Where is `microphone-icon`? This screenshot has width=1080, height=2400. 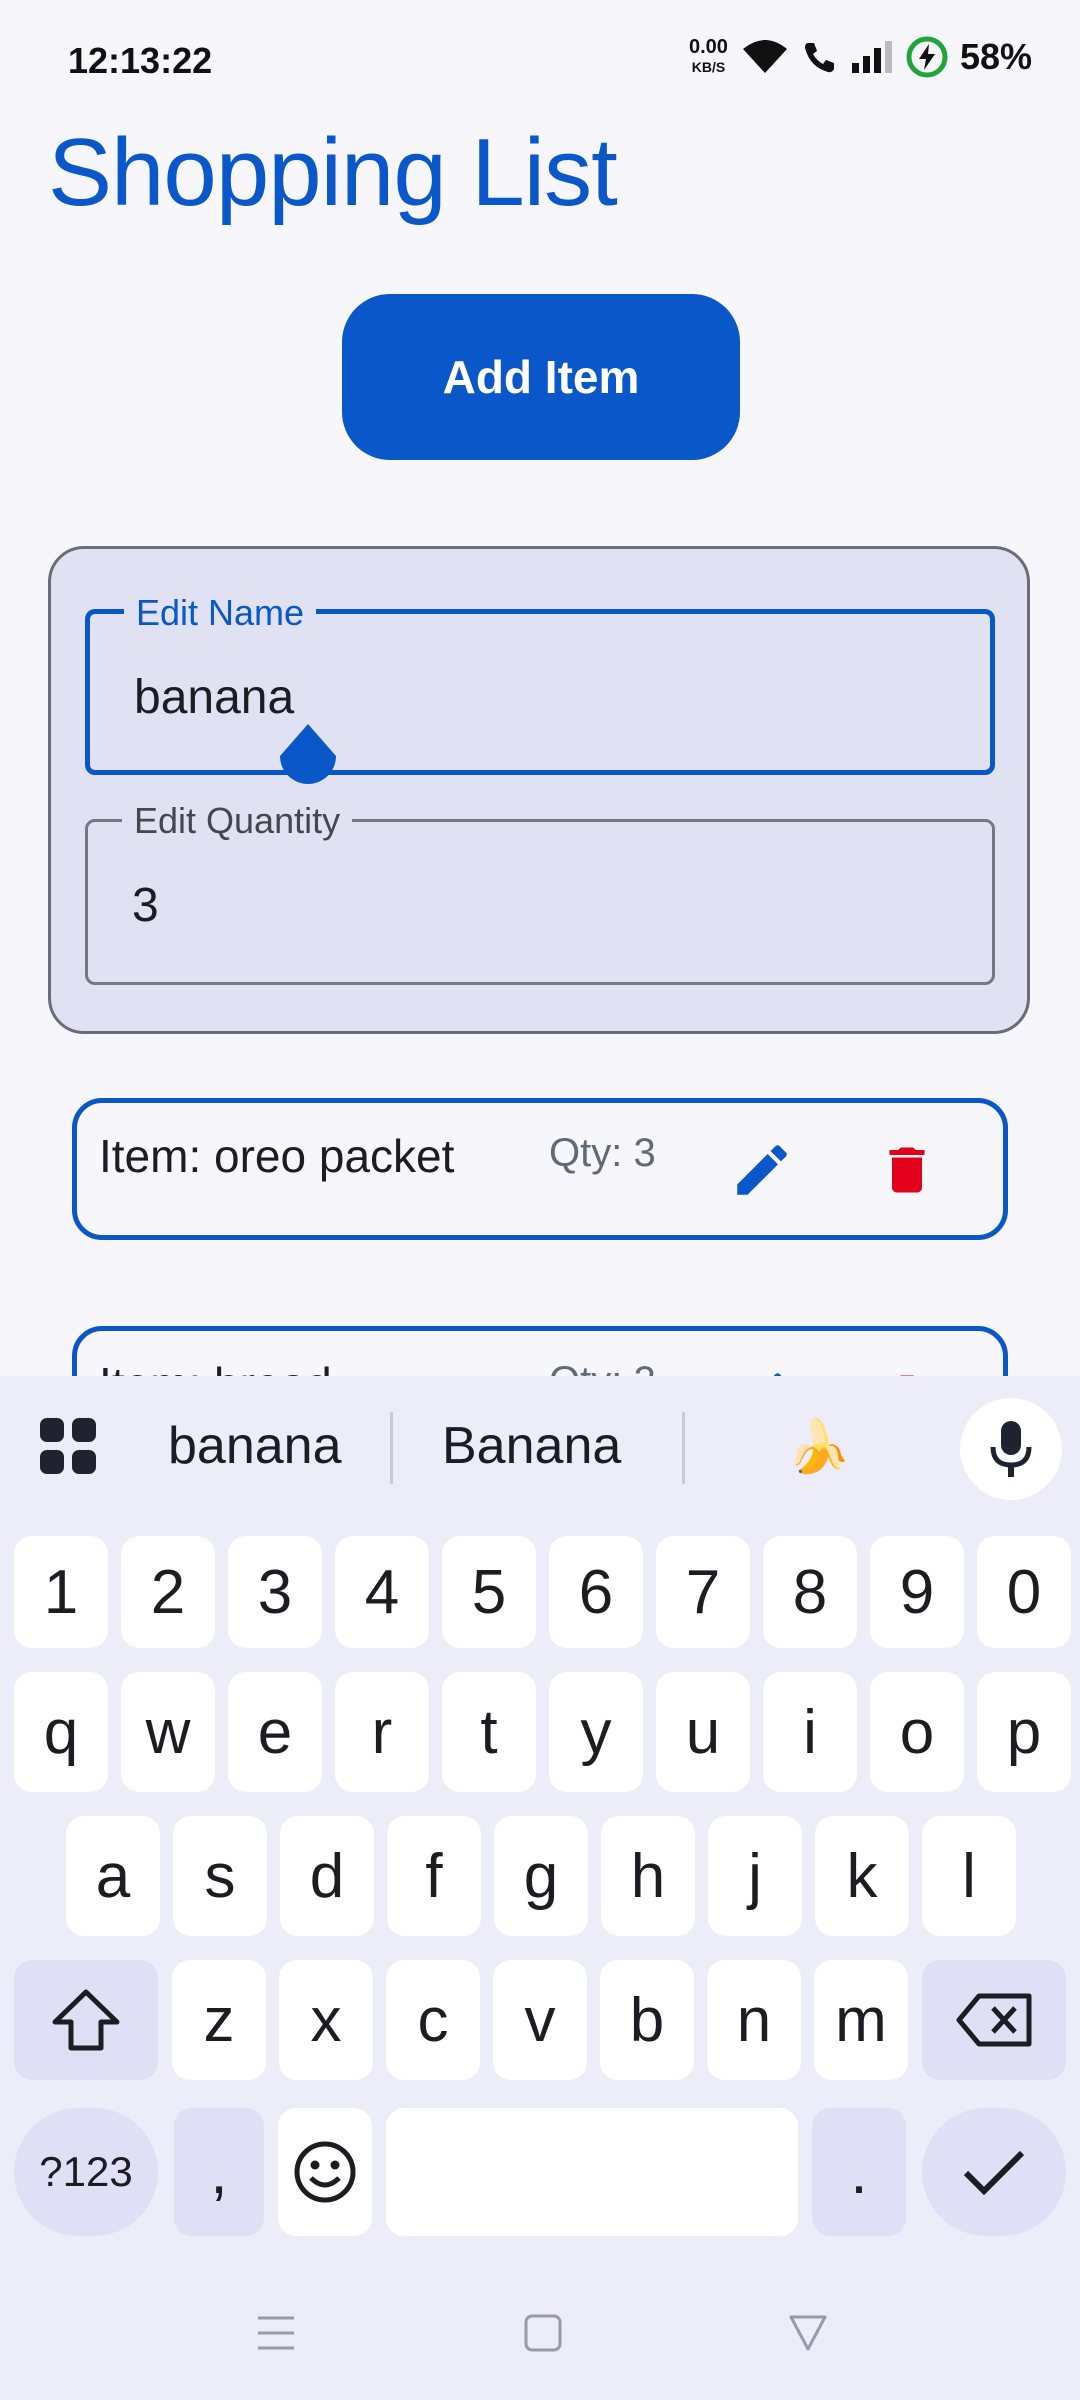
microphone-icon is located at coordinates (1011, 1449).